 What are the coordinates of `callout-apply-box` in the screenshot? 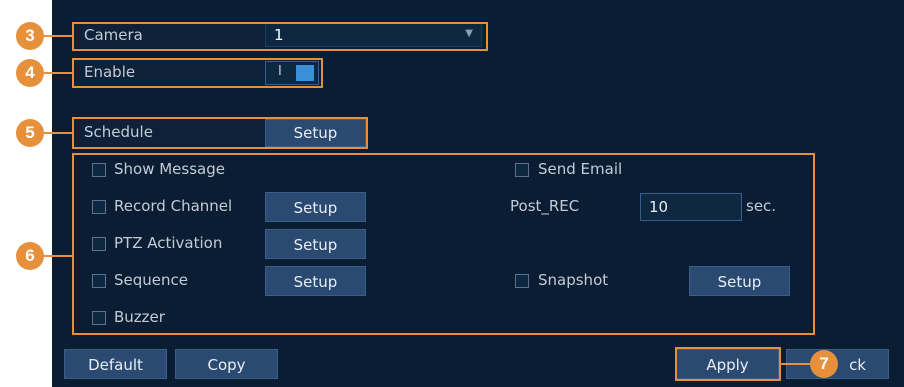 It's located at (728, 364).